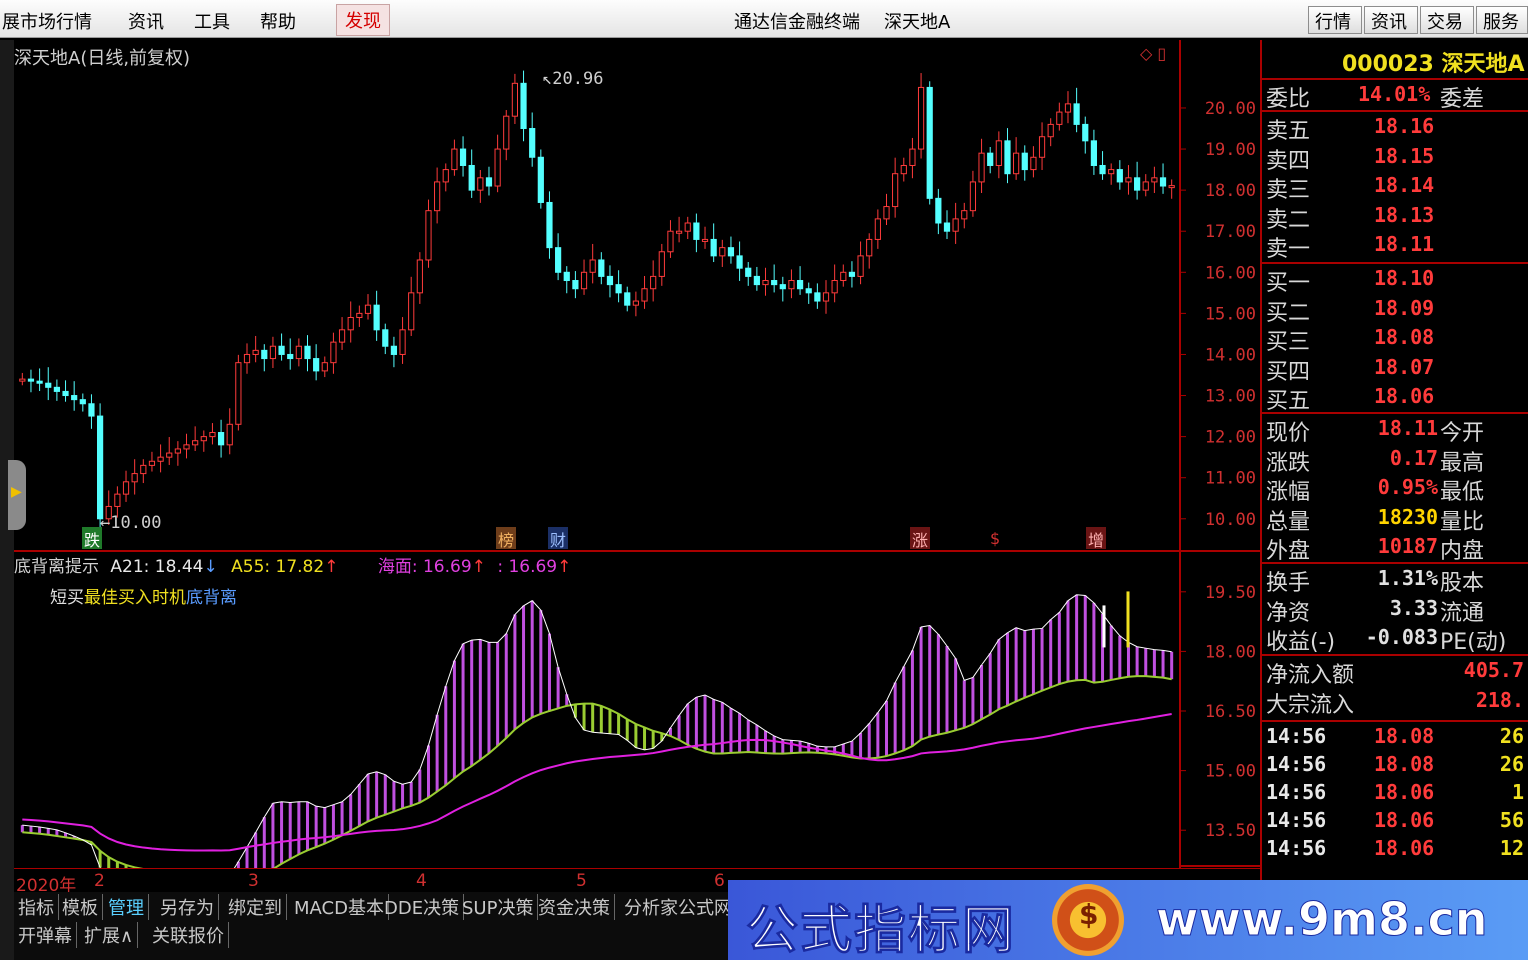 The image size is (1528, 960). Describe the element at coordinates (1517, 792) in the screenshot. I see `tick-volume: 1` at that location.